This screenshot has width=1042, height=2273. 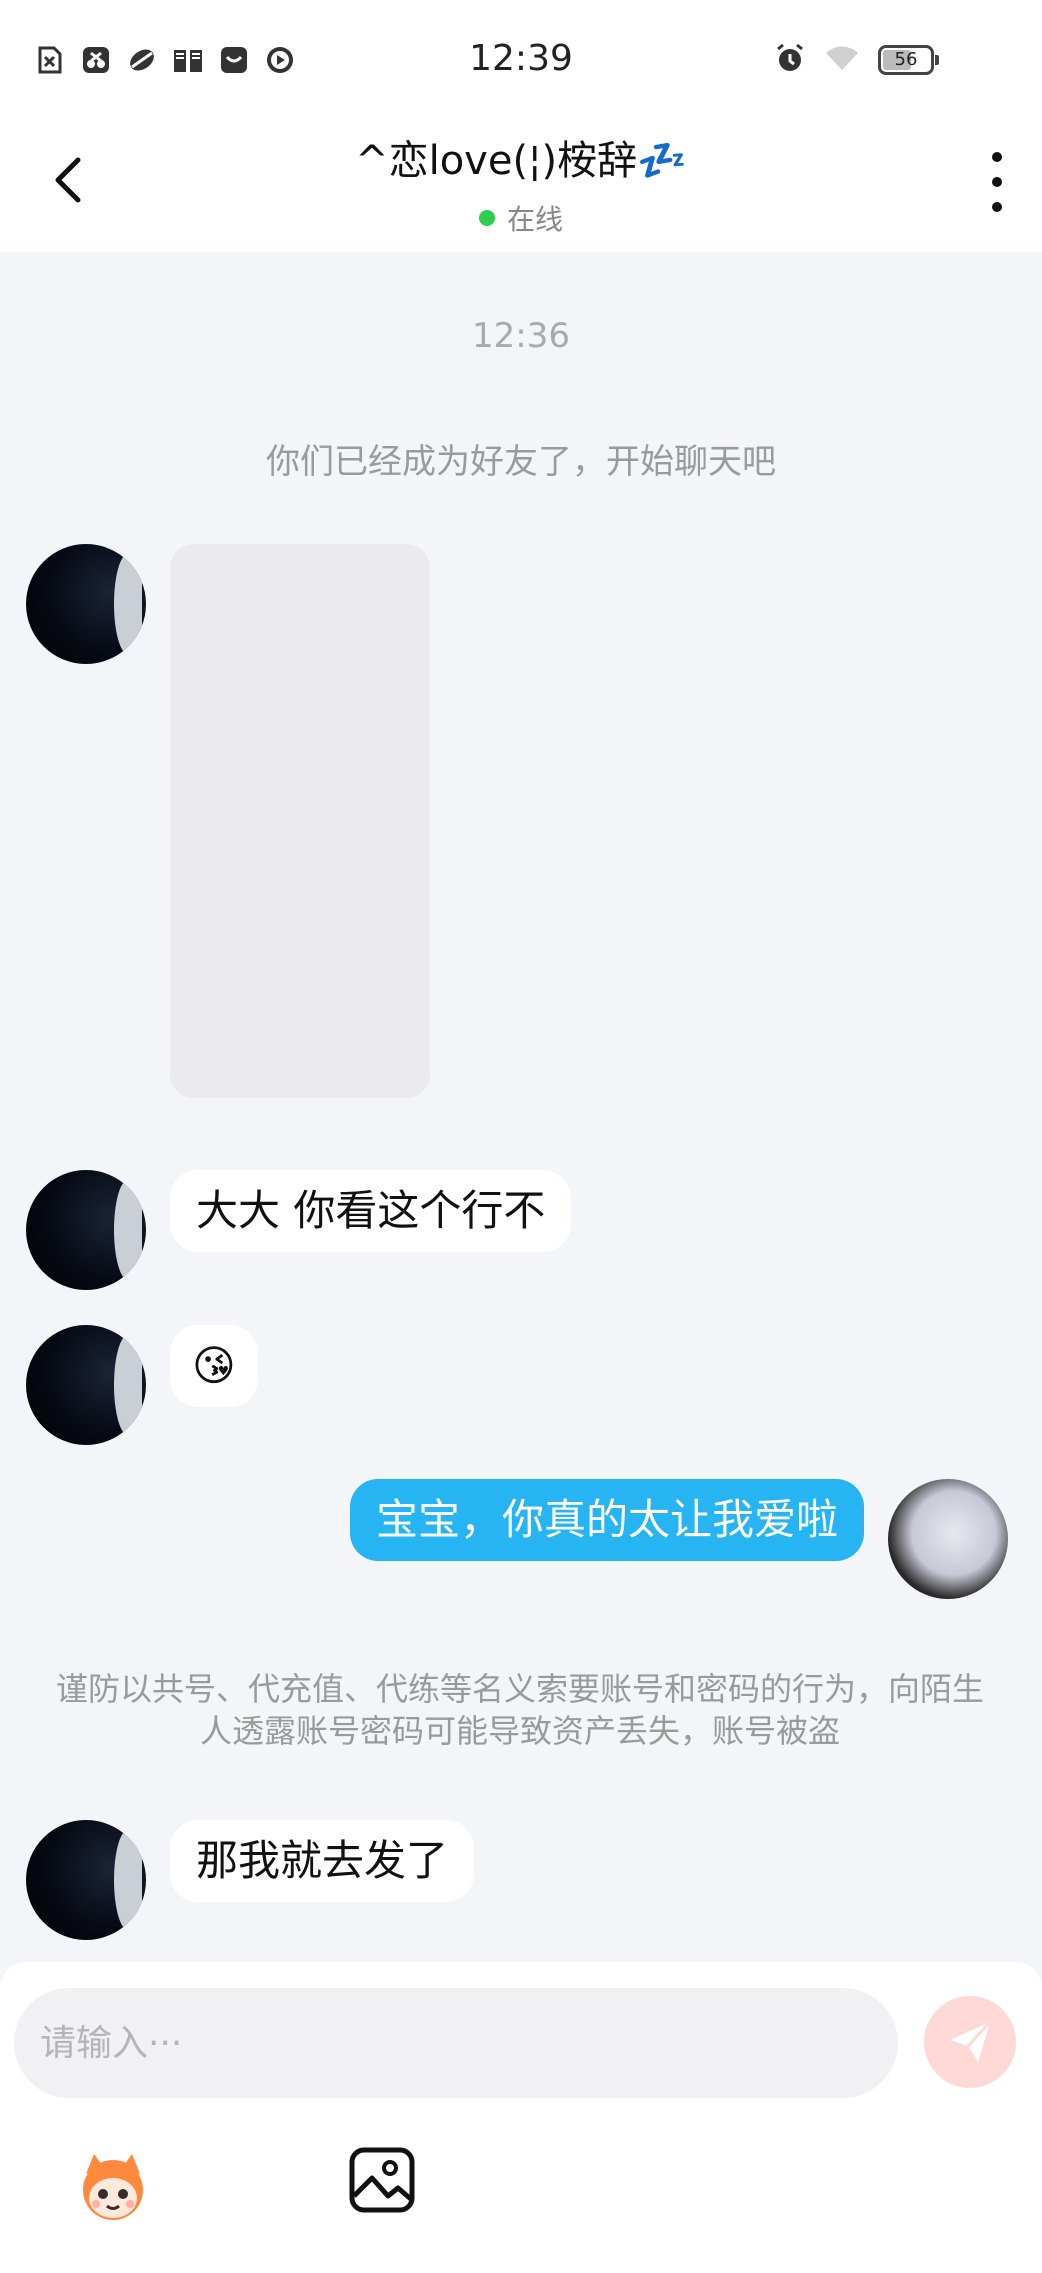 I want to click on battery-indicator: 56, so click(x=908, y=60).